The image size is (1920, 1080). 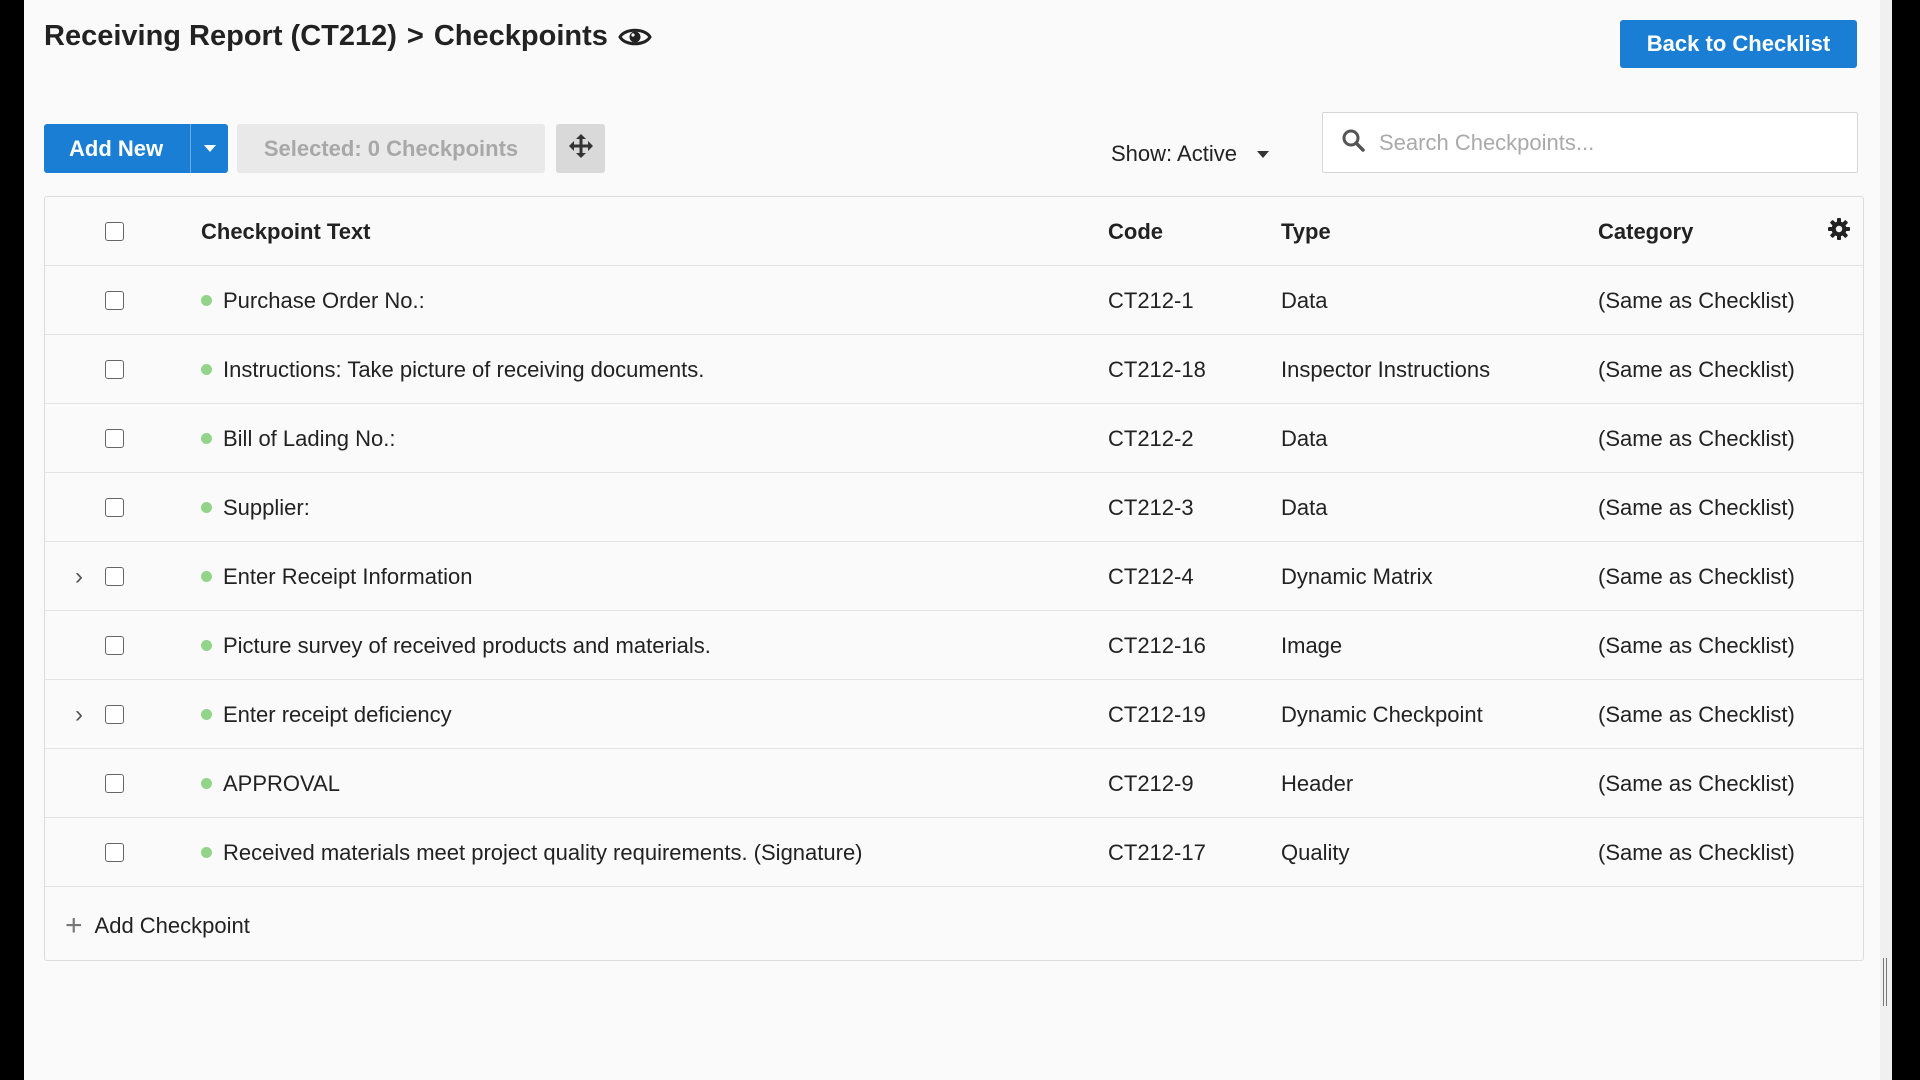 I want to click on window-left-edge, so click(x=12, y=540).